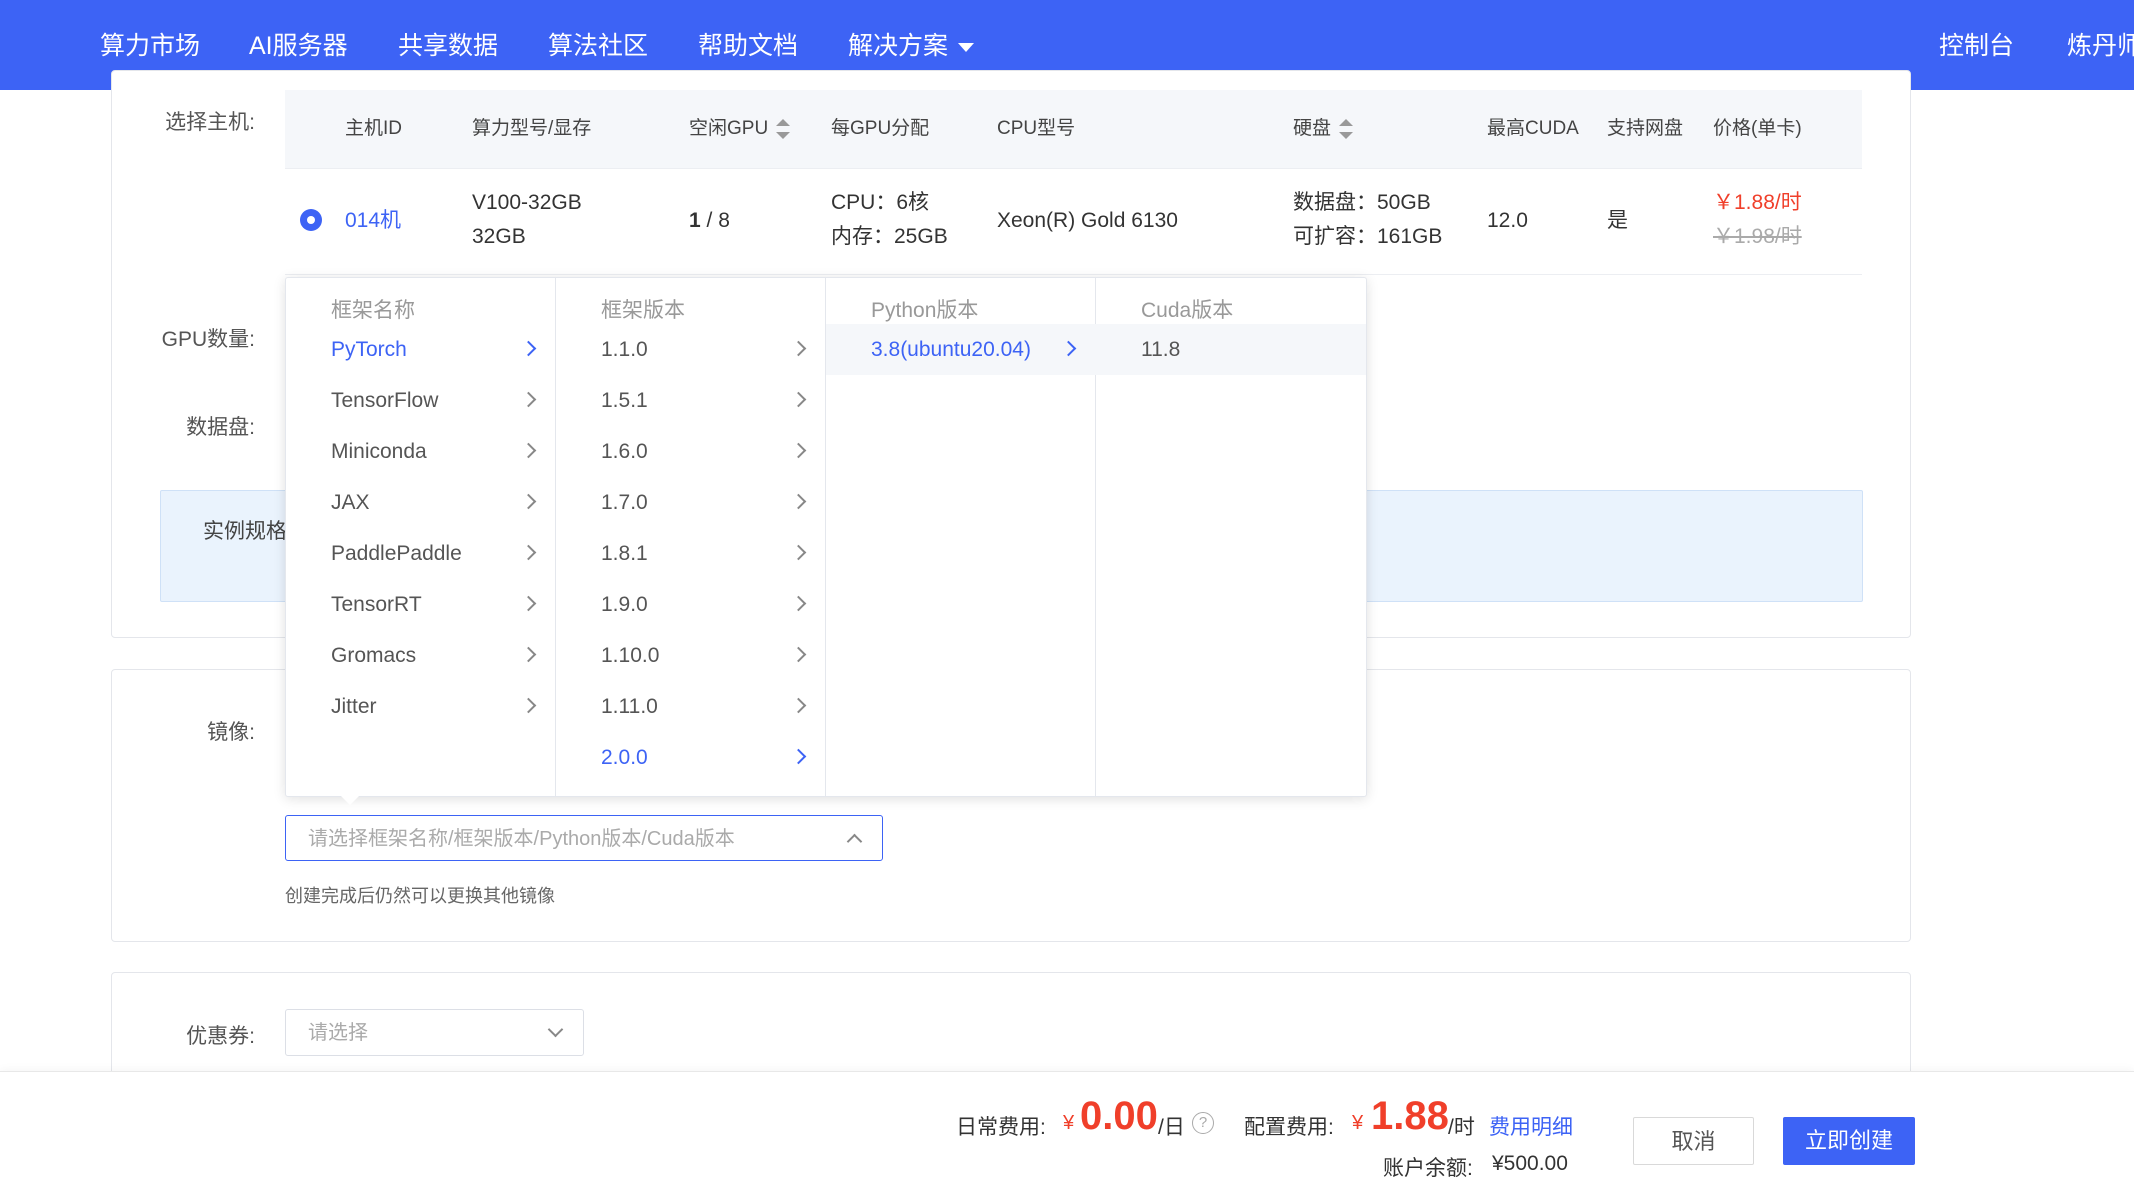  What do you see at coordinates (624, 757) in the screenshot?
I see `cascader-option-label: 2.0.0` at bounding box center [624, 757].